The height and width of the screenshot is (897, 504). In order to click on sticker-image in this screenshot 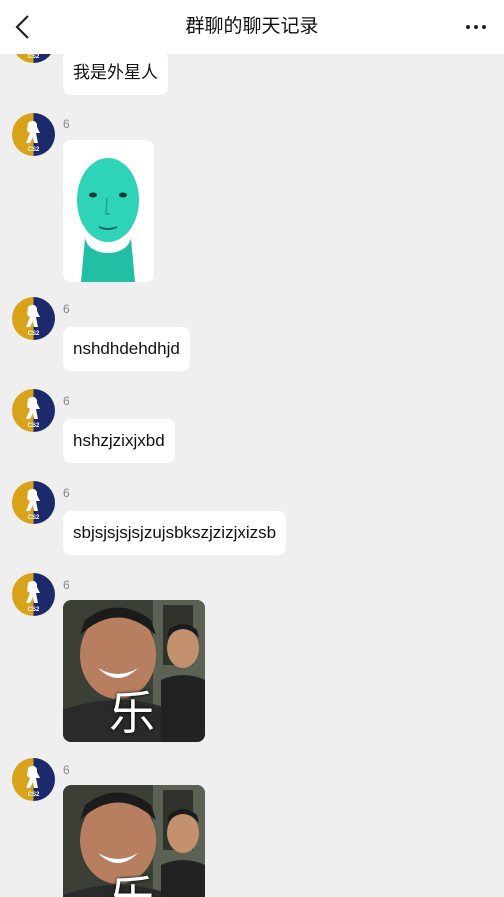, I will do `click(108, 211)`.